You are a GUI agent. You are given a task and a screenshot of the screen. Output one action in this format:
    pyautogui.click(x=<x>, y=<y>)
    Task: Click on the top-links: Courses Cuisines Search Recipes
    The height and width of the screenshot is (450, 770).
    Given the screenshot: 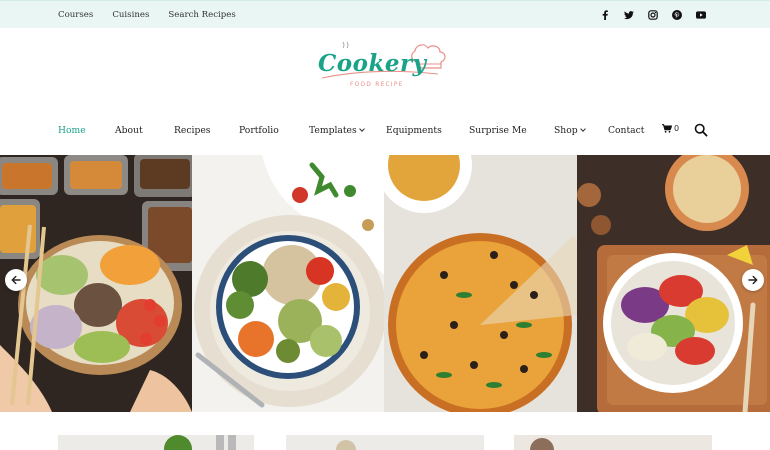 What is the action you would take?
    pyautogui.click(x=147, y=15)
    